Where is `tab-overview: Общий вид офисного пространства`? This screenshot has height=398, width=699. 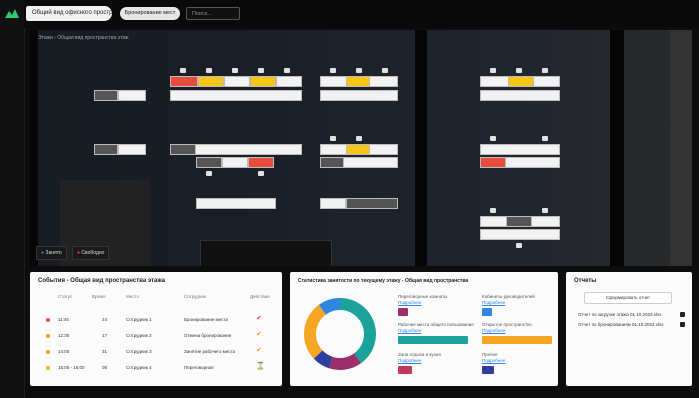
tab-overview: Общий вид офисного пространства is located at coordinates (69, 13).